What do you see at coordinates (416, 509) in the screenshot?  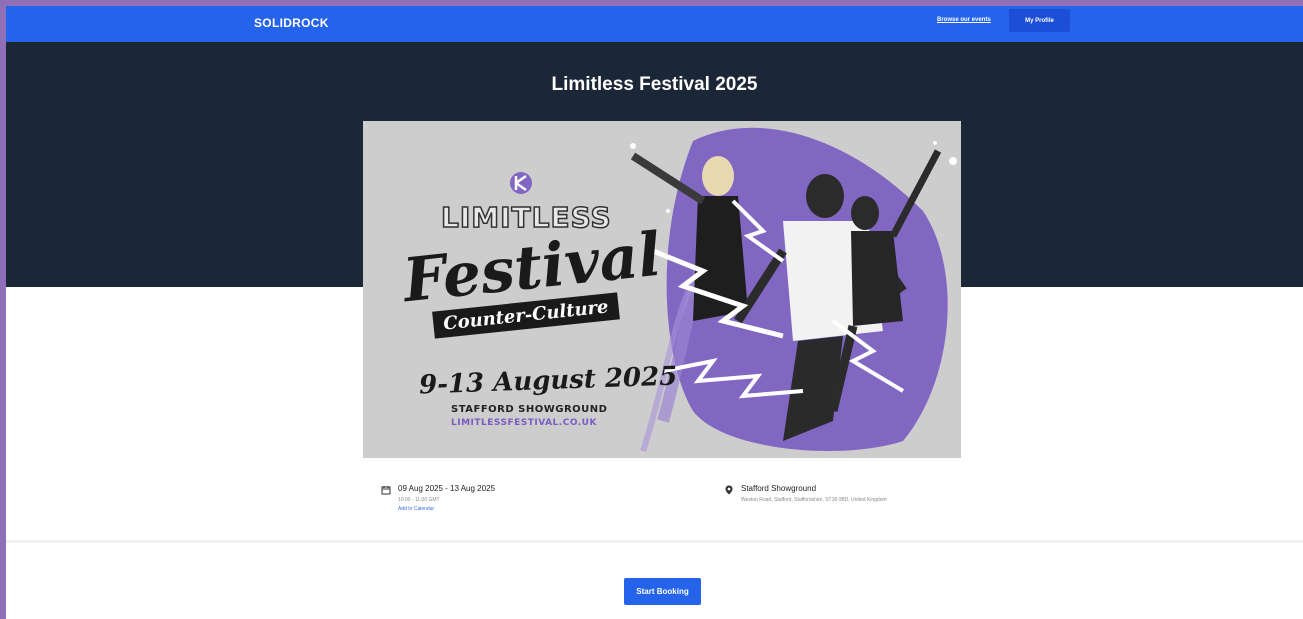 I see `add-to-calendar-link: Add to Calendar` at bounding box center [416, 509].